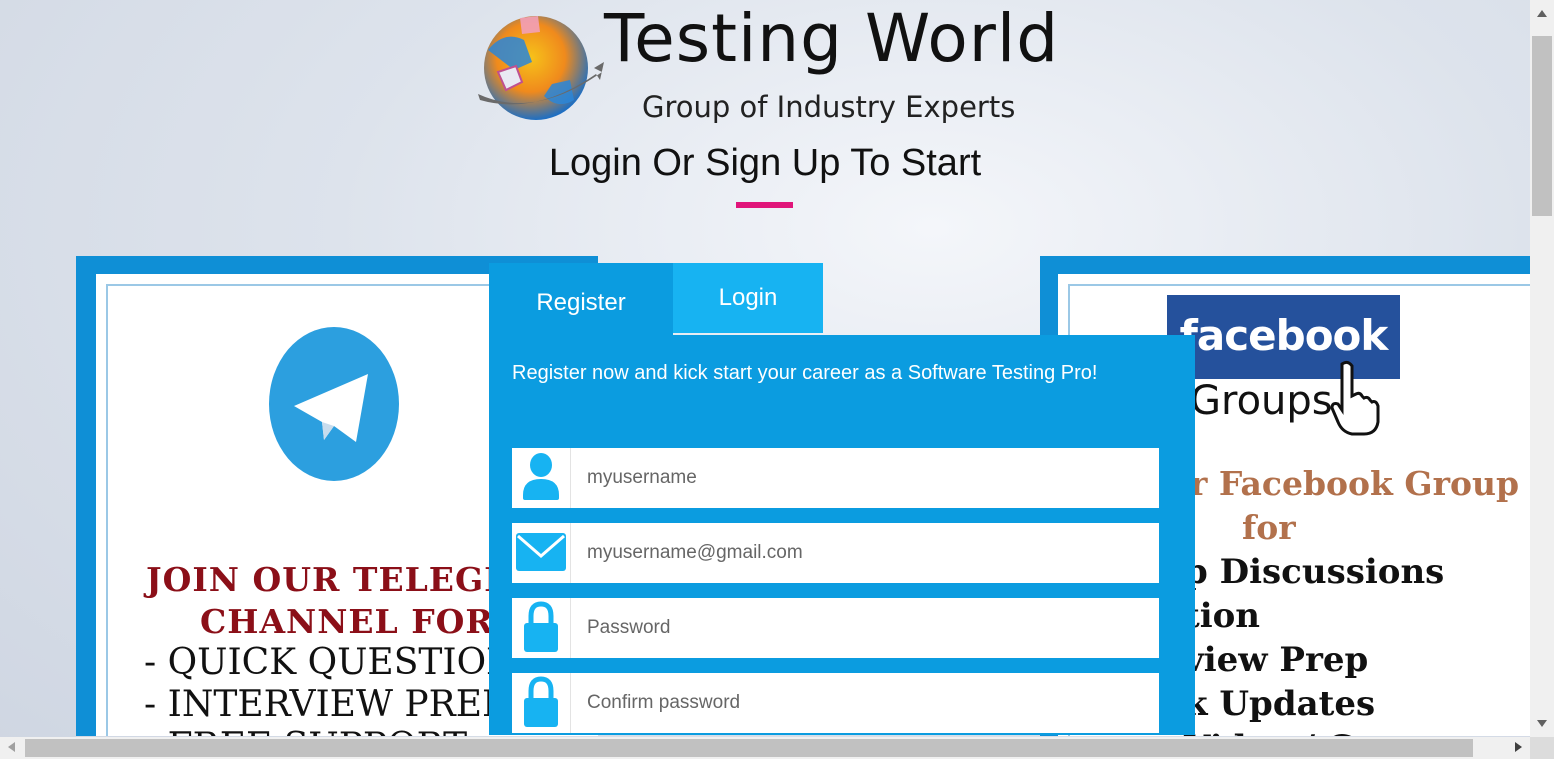 The height and width of the screenshot is (759, 1554). Describe the element at coordinates (1542, 368) in the screenshot. I see `vertical-scrollbar` at that location.